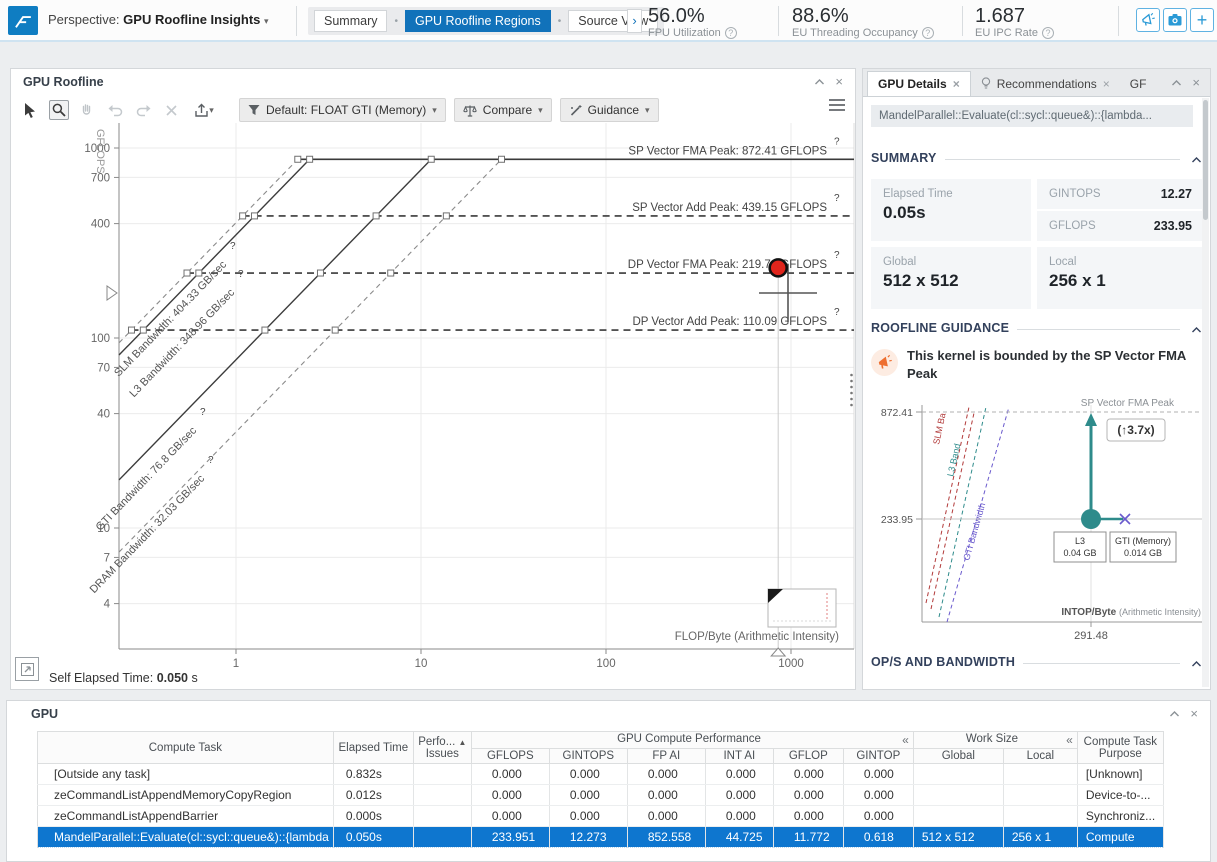 The width and height of the screenshot is (1217, 862). I want to click on redo-button, so click(143, 110).